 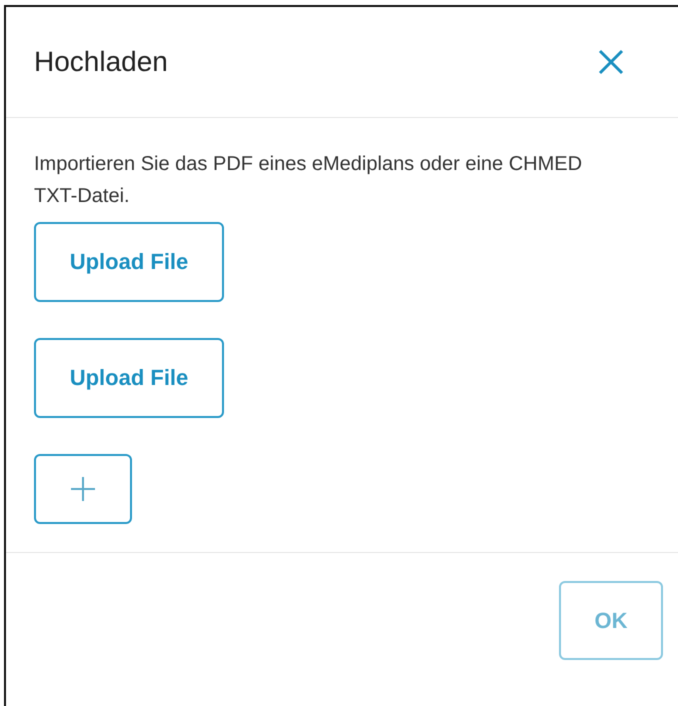 I want to click on close-icon, so click(x=611, y=62).